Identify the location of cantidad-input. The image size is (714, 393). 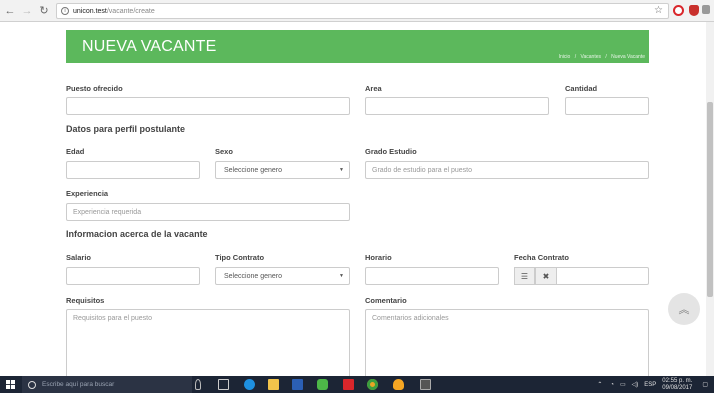
(607, 106).